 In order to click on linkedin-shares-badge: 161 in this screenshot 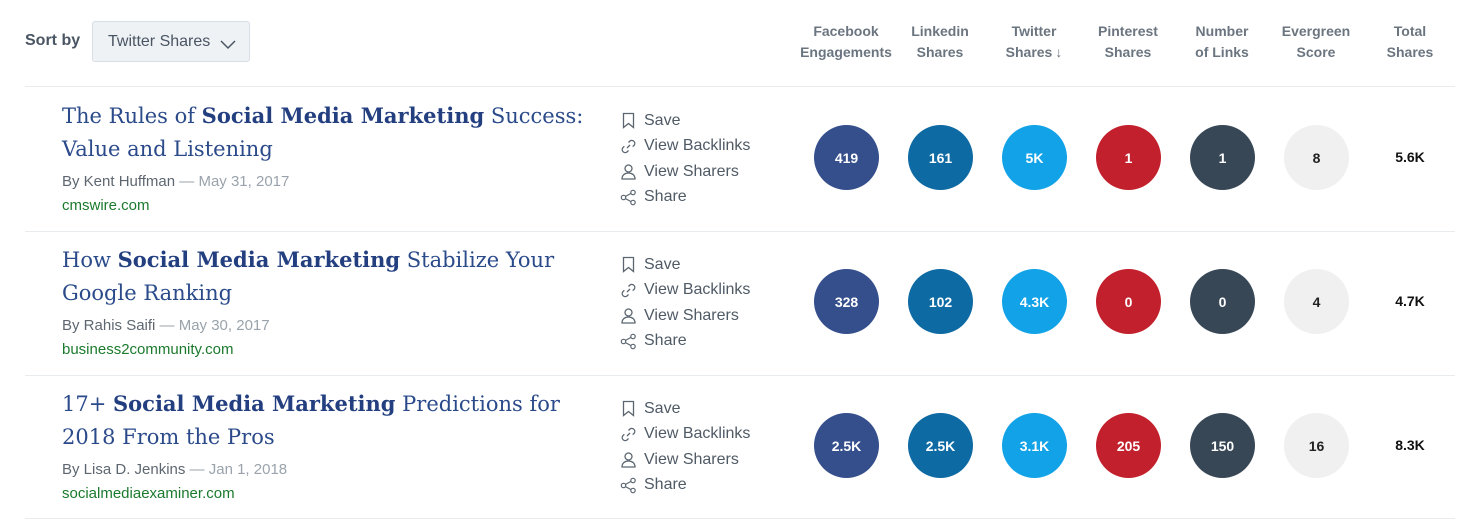, I will do `click(940, 157)`.